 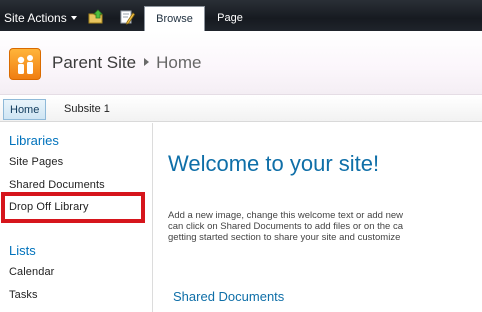 What do you see at coordinates (127, 17) in the screenshot?
I see `edit-page-icon` at bounding box center [127, 17].